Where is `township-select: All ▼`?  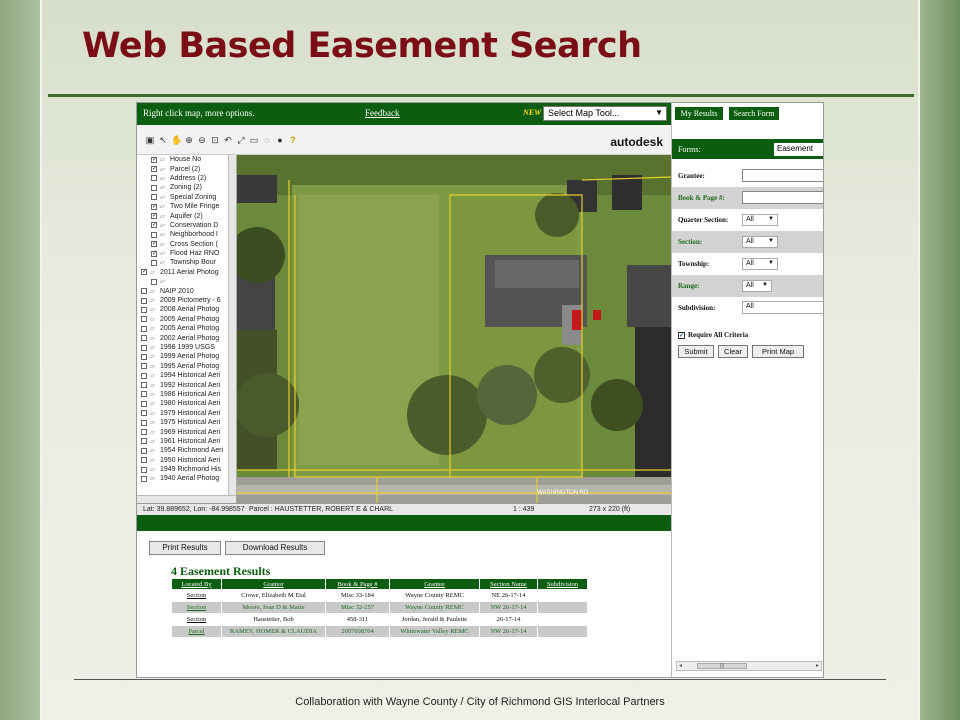
township-select: All ▼ is located at coordinates (760, 264).